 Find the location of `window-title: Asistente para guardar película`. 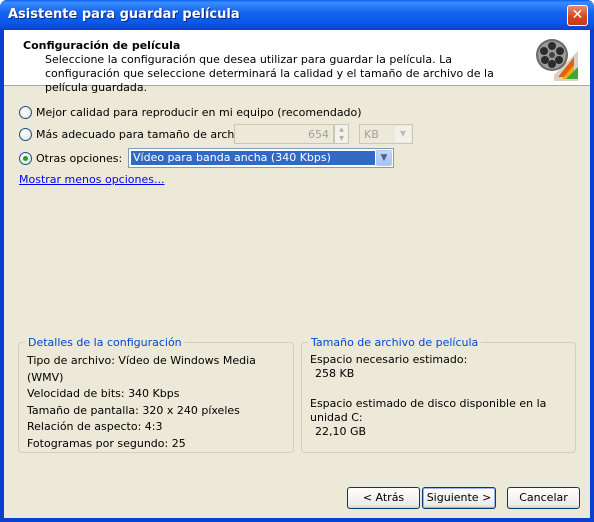

window-title: Asistente para guardar película is located at coordinates (124, 14).